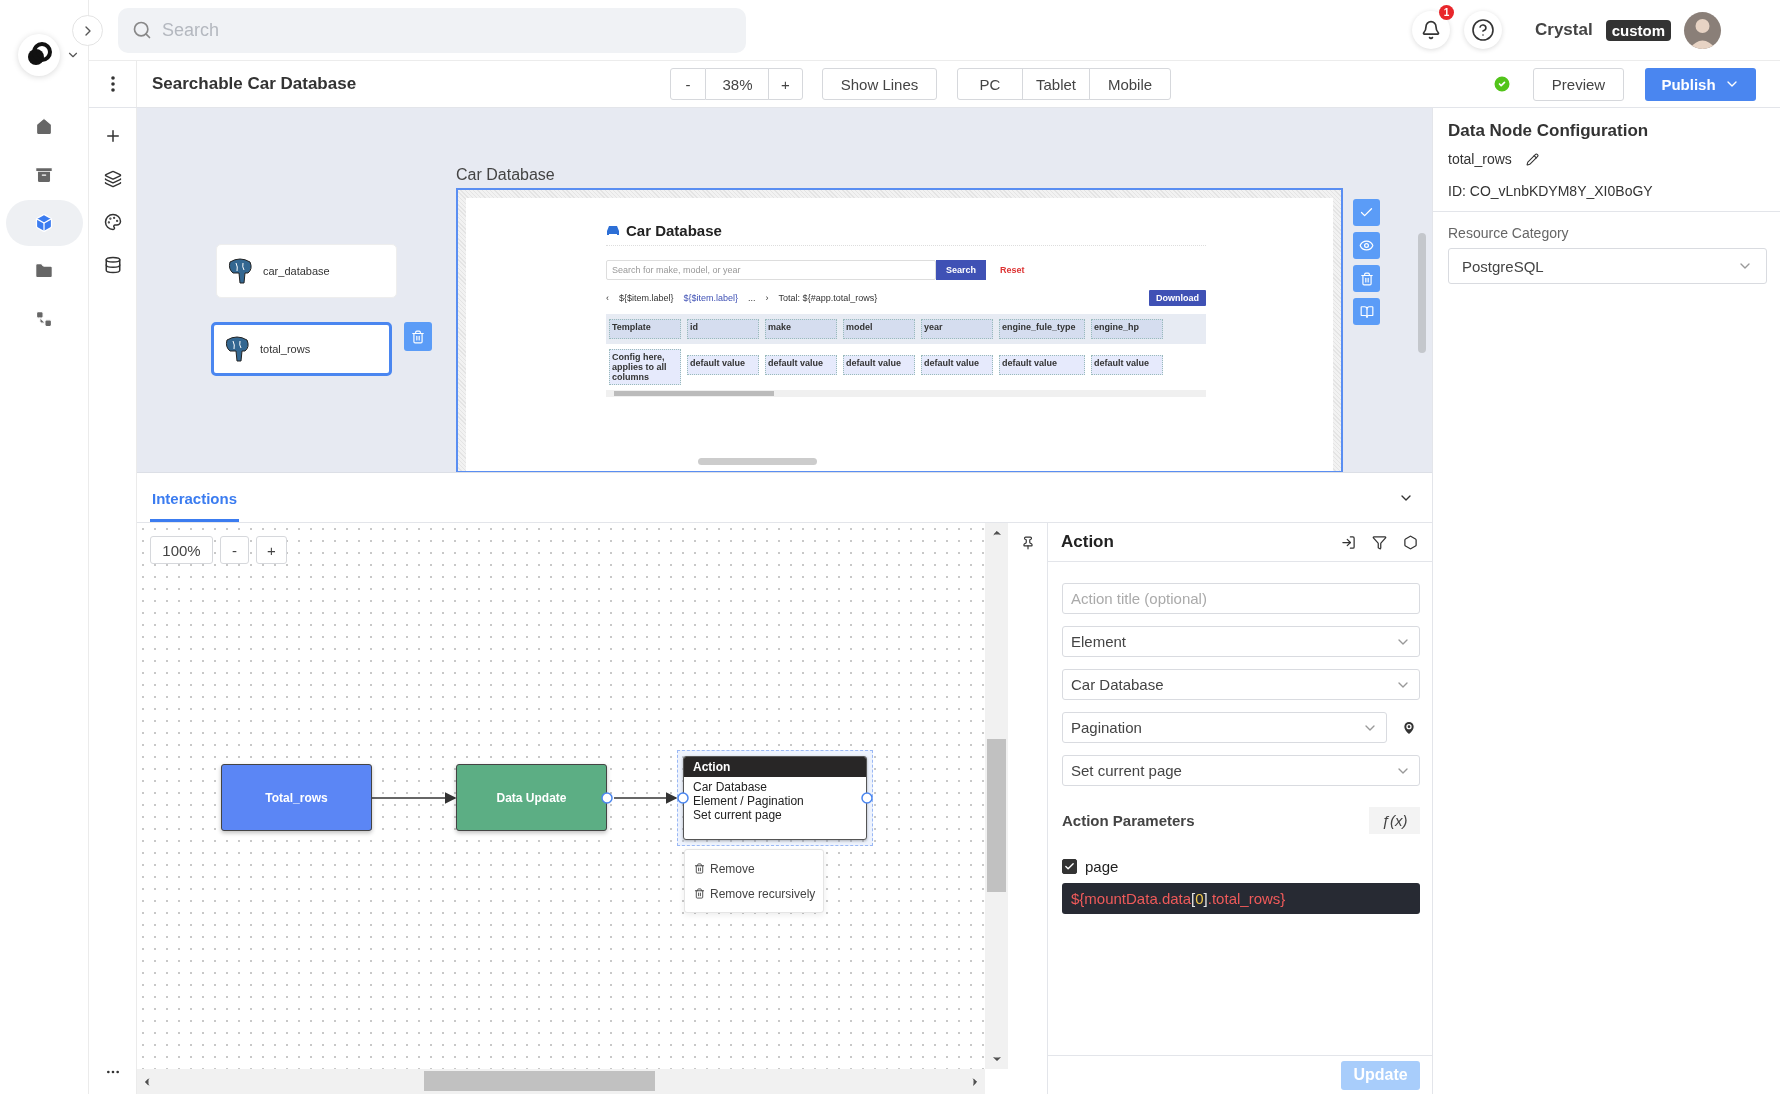 The height and width of the screenshot is (1094, 1780). What do you see at coordinates (1700, 84) in the screenshot?
I see `publish-button: Publish` at bounding box center [1700, 84].